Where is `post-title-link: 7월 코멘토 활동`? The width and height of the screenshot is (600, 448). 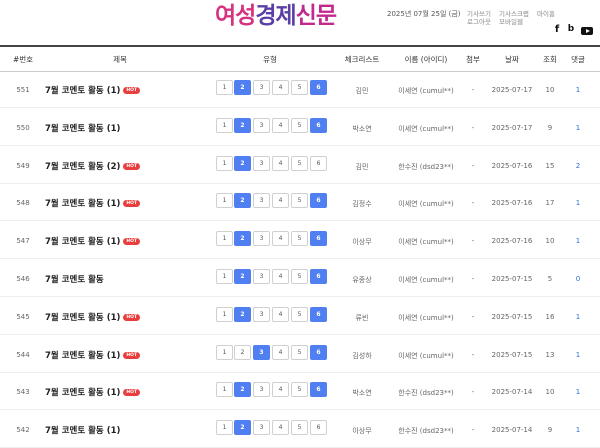 post-title-link: 7월 코멘토 활동 is located at coordinates (74, 279).